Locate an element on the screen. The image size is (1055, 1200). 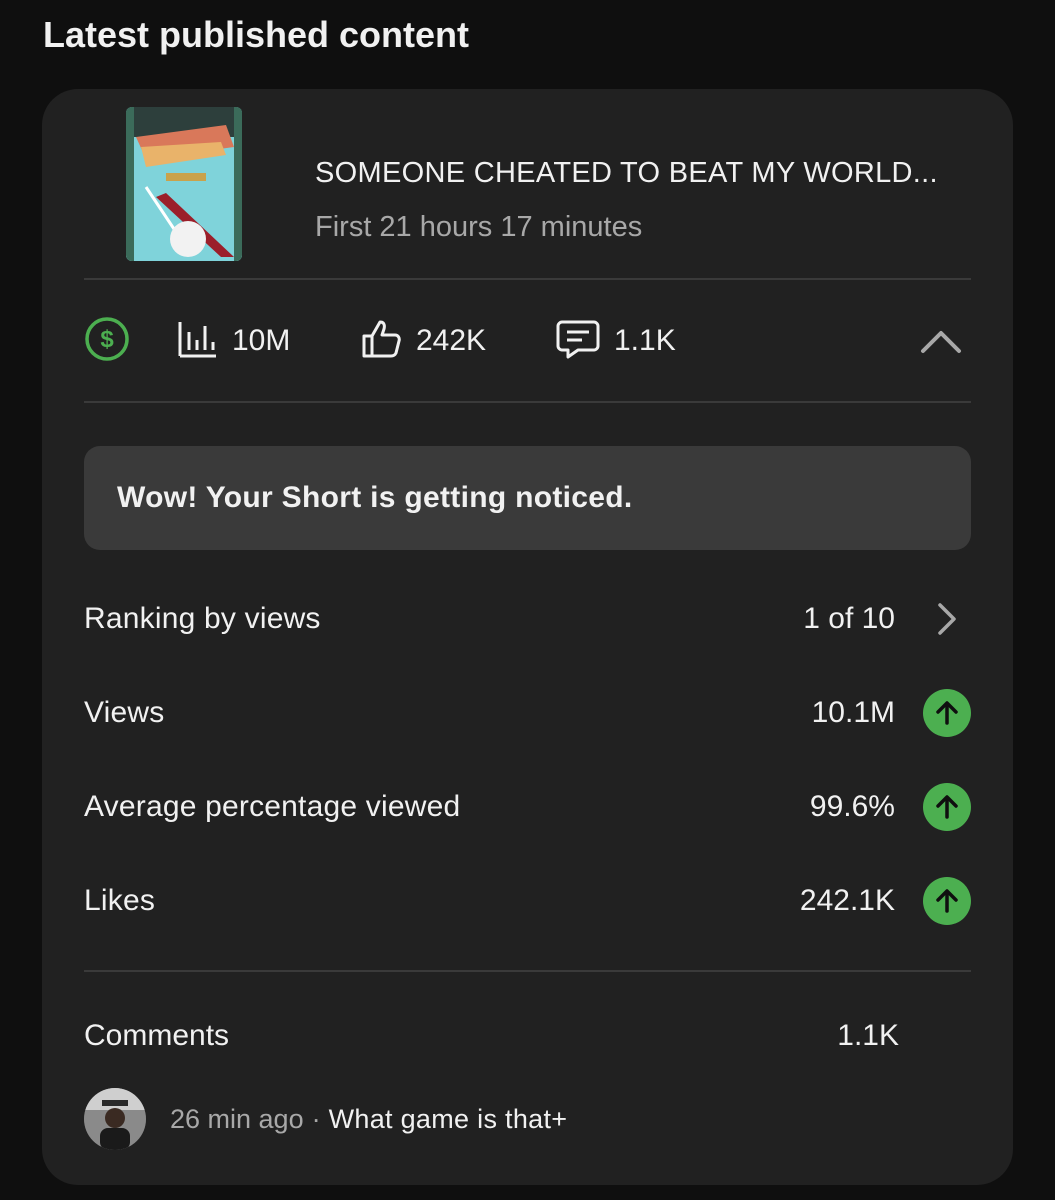
metric-row-avg-percentage: Average percentage viewed 99.6% is located at coordinates (527, 807).